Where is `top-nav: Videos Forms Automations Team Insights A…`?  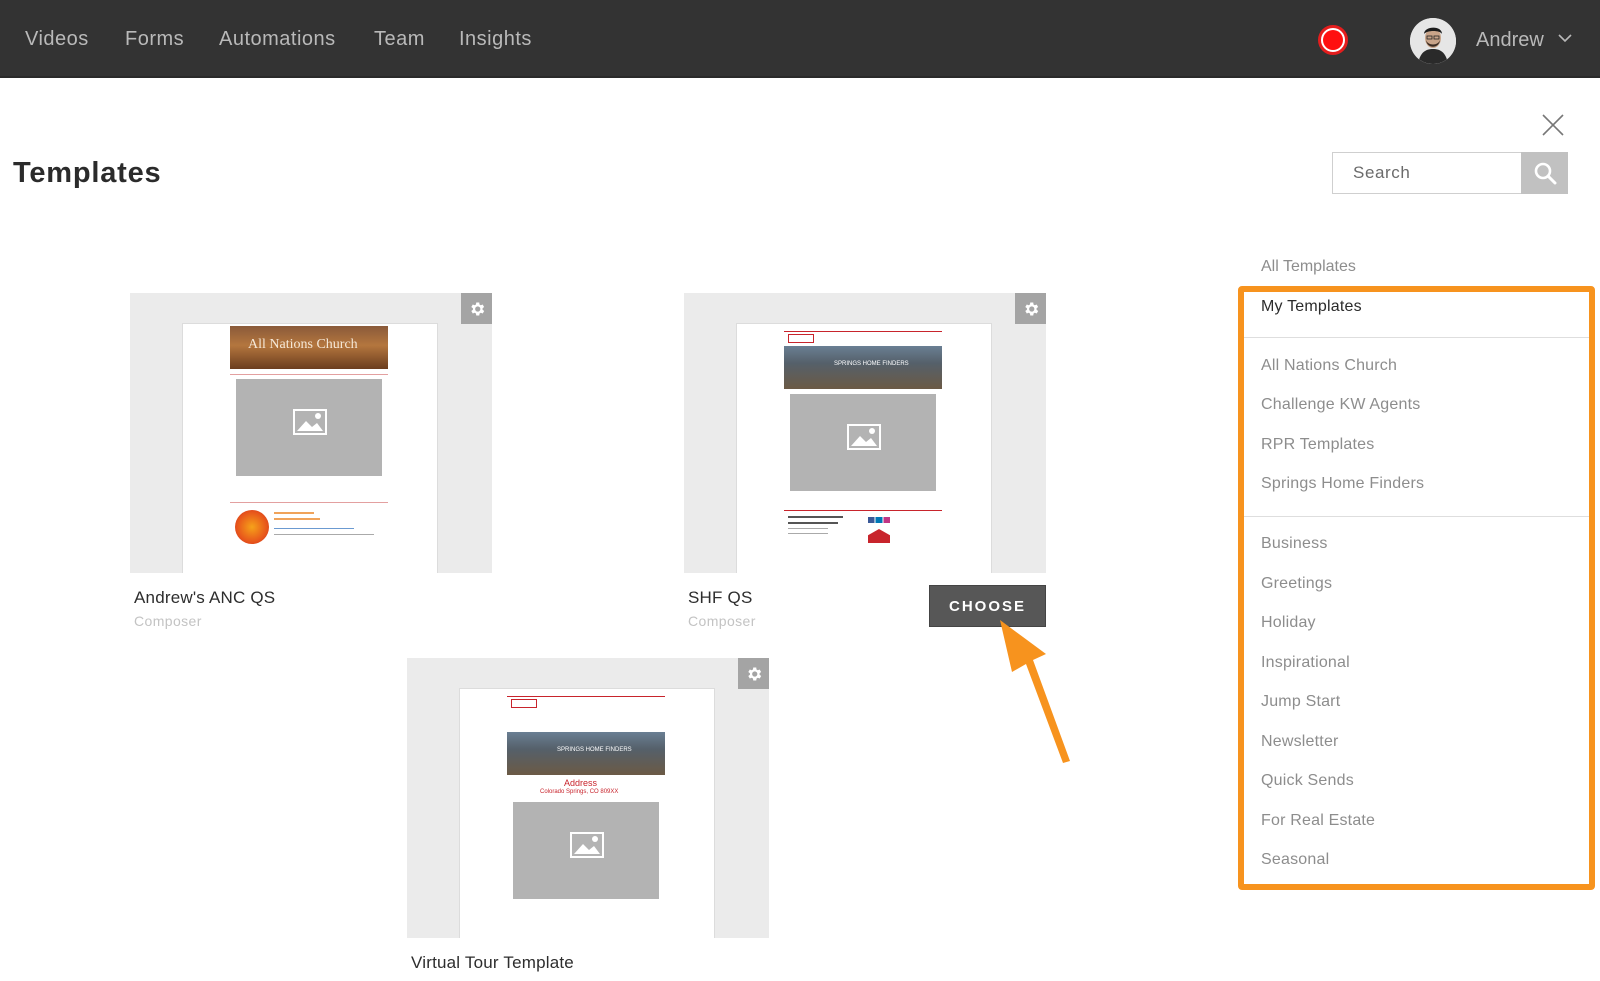
top-nav: Videos Forms Automations Team Insights A… is located at coordinates (800, 39).